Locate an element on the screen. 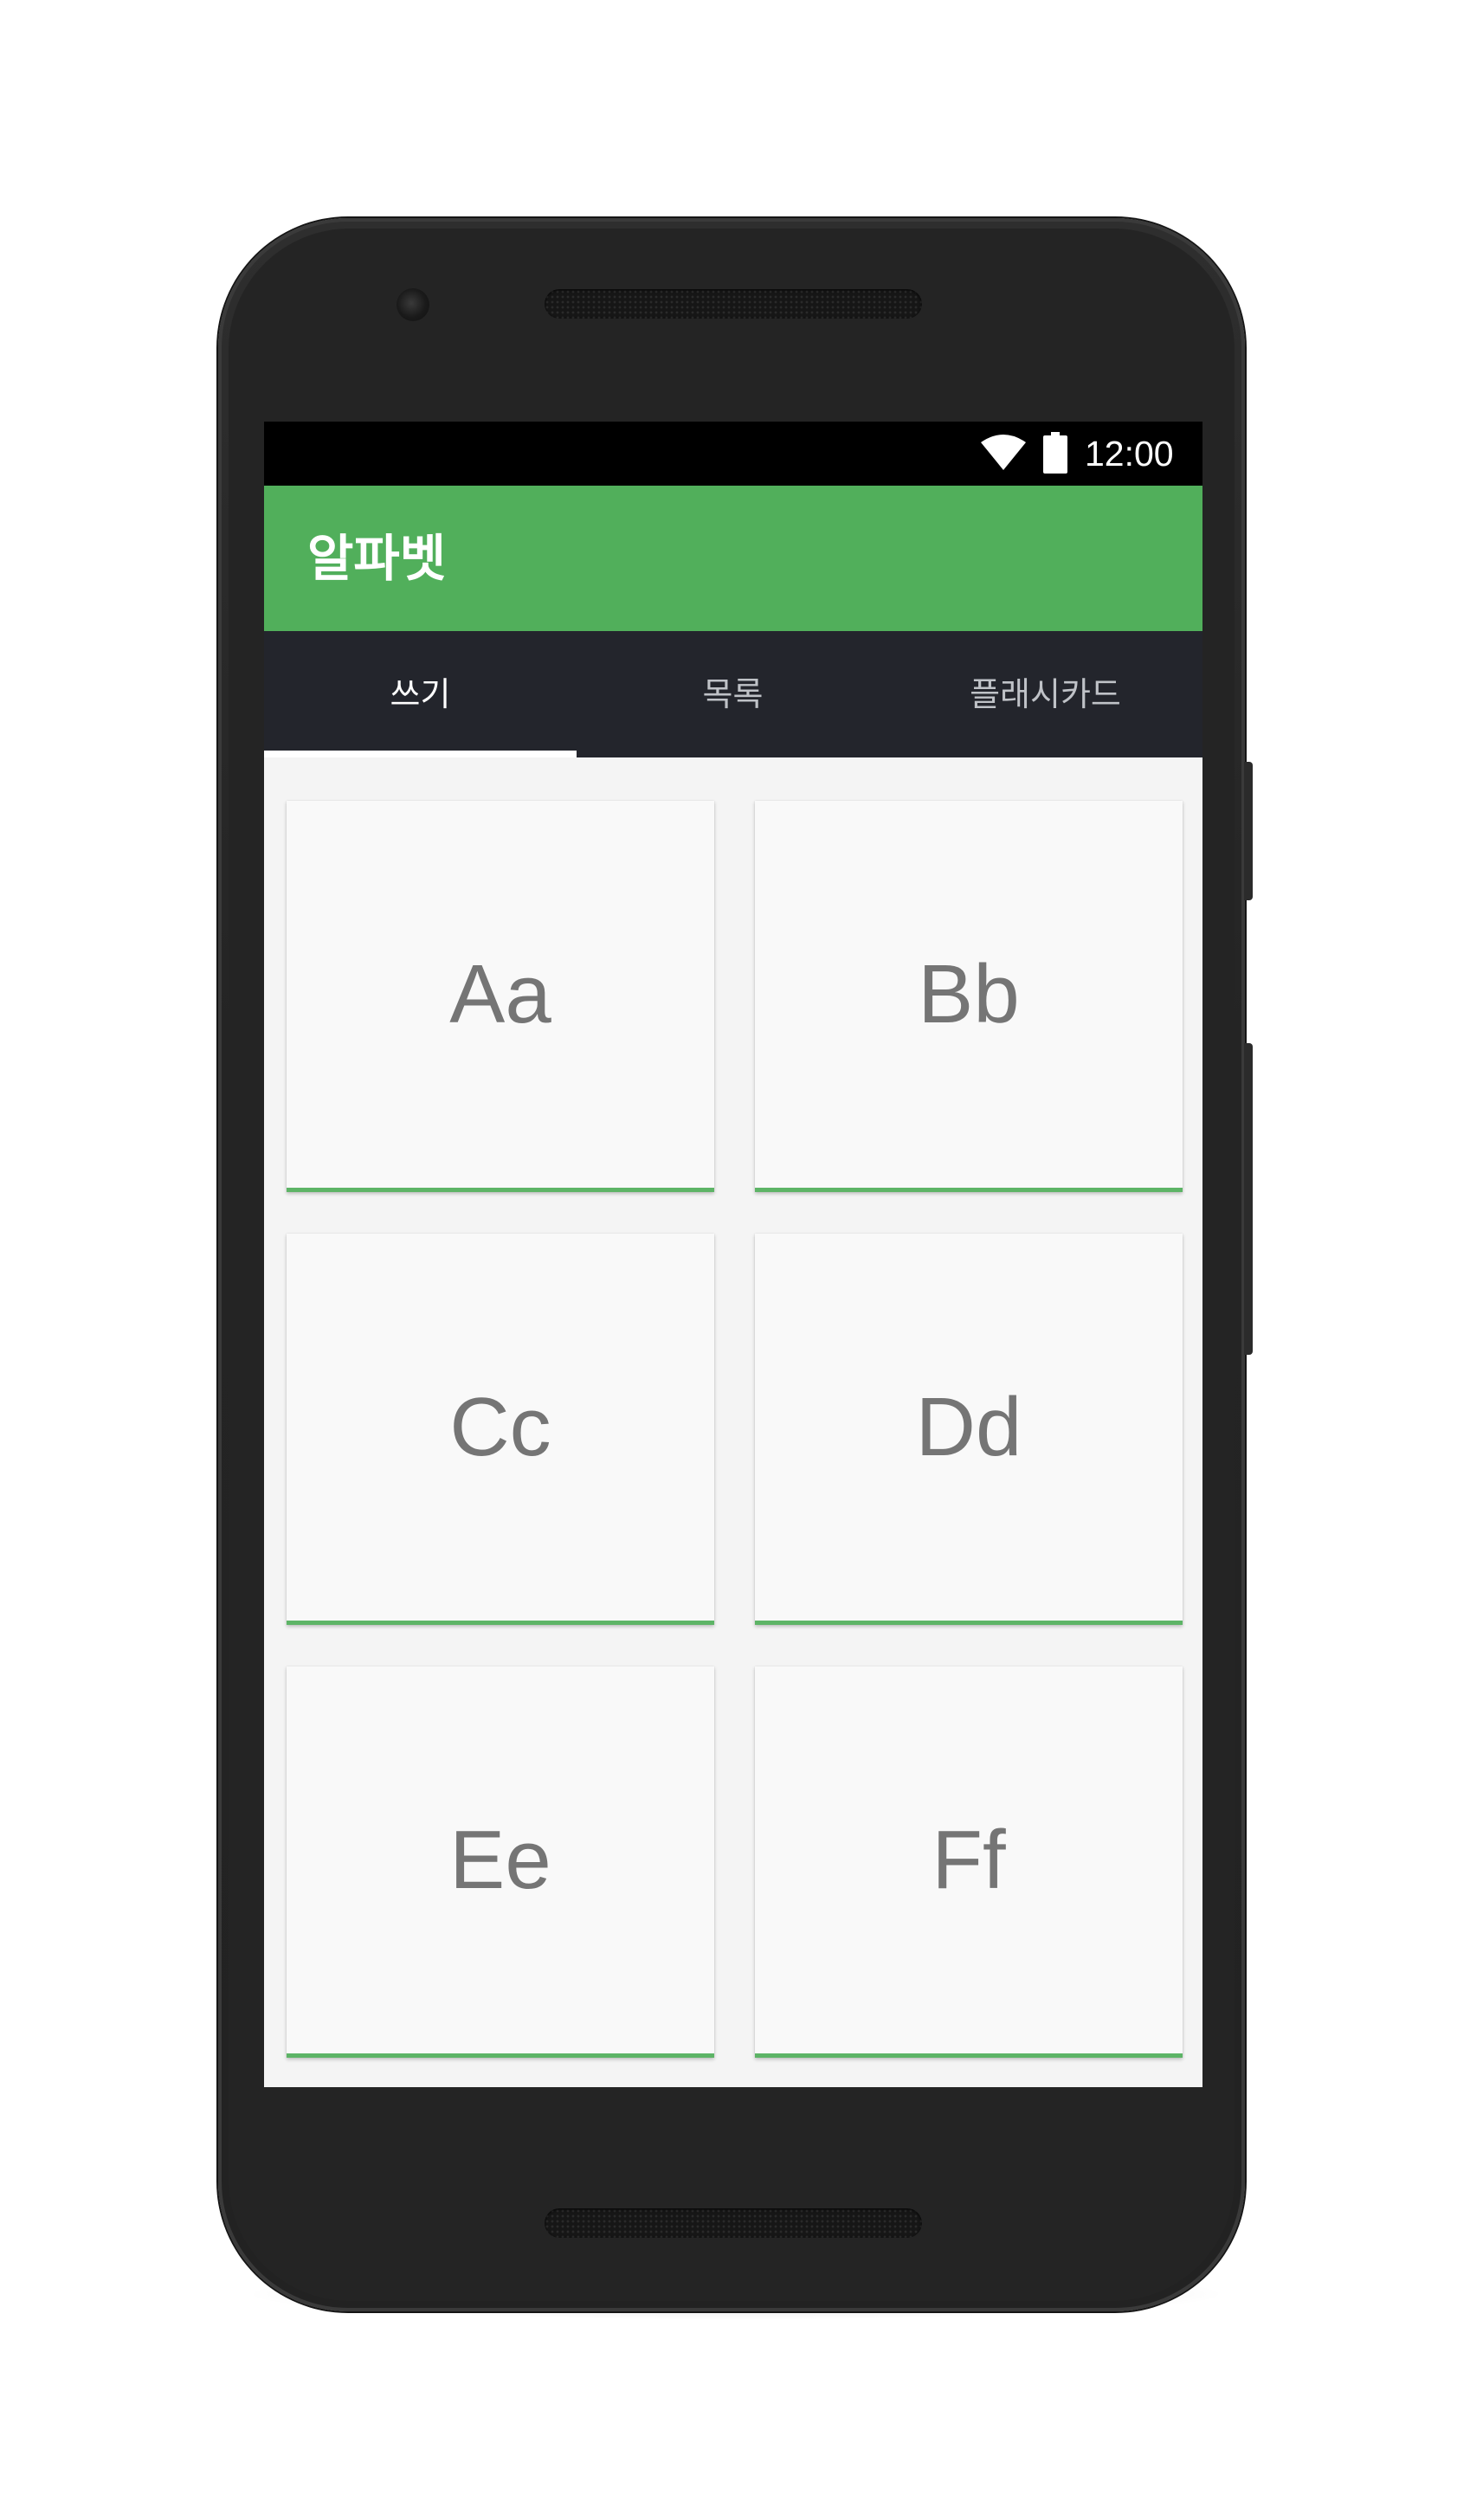  letter-card-label: Bb is located at coordinates (969, 994).